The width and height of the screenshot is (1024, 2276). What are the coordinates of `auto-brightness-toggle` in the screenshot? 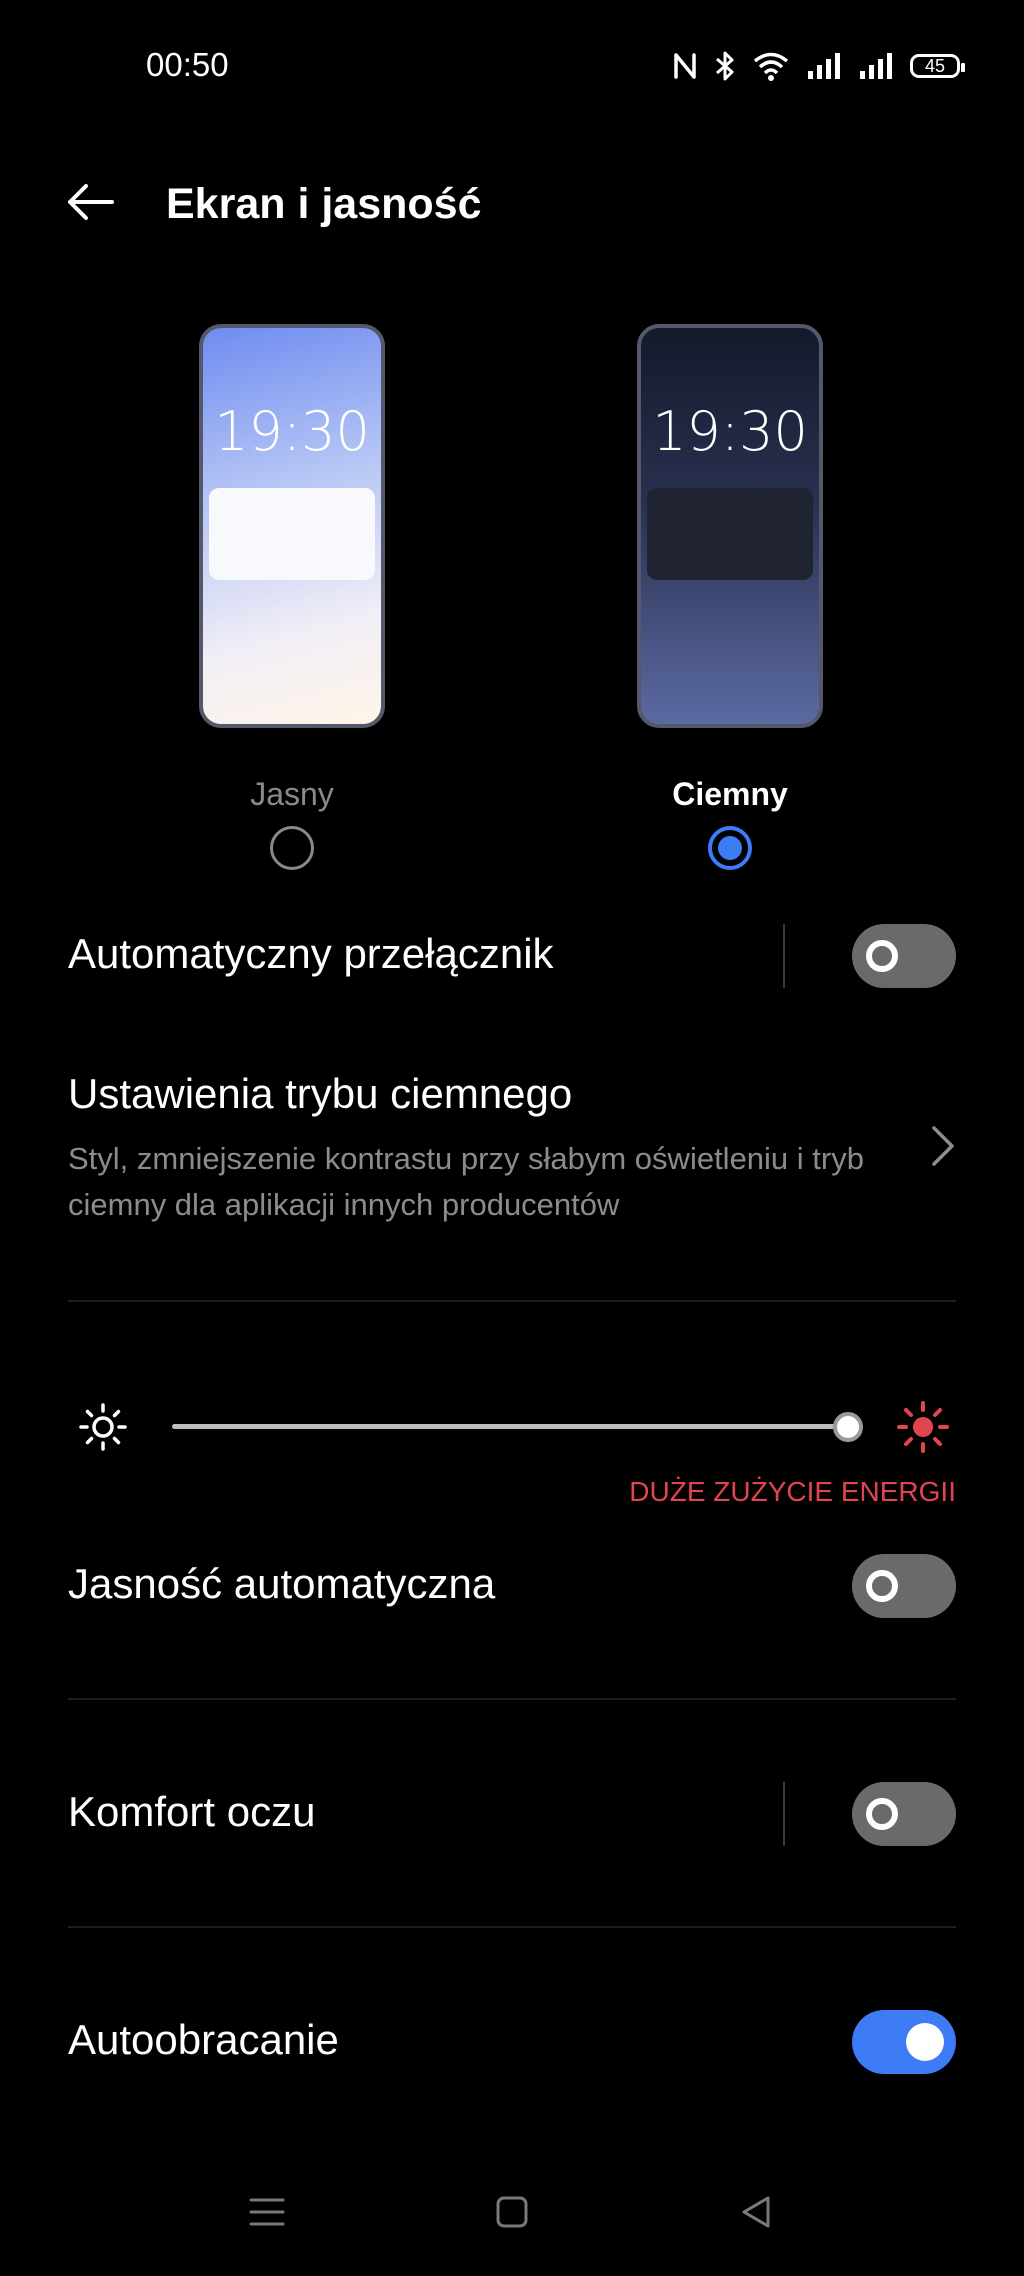 It's located at (904, 1586).